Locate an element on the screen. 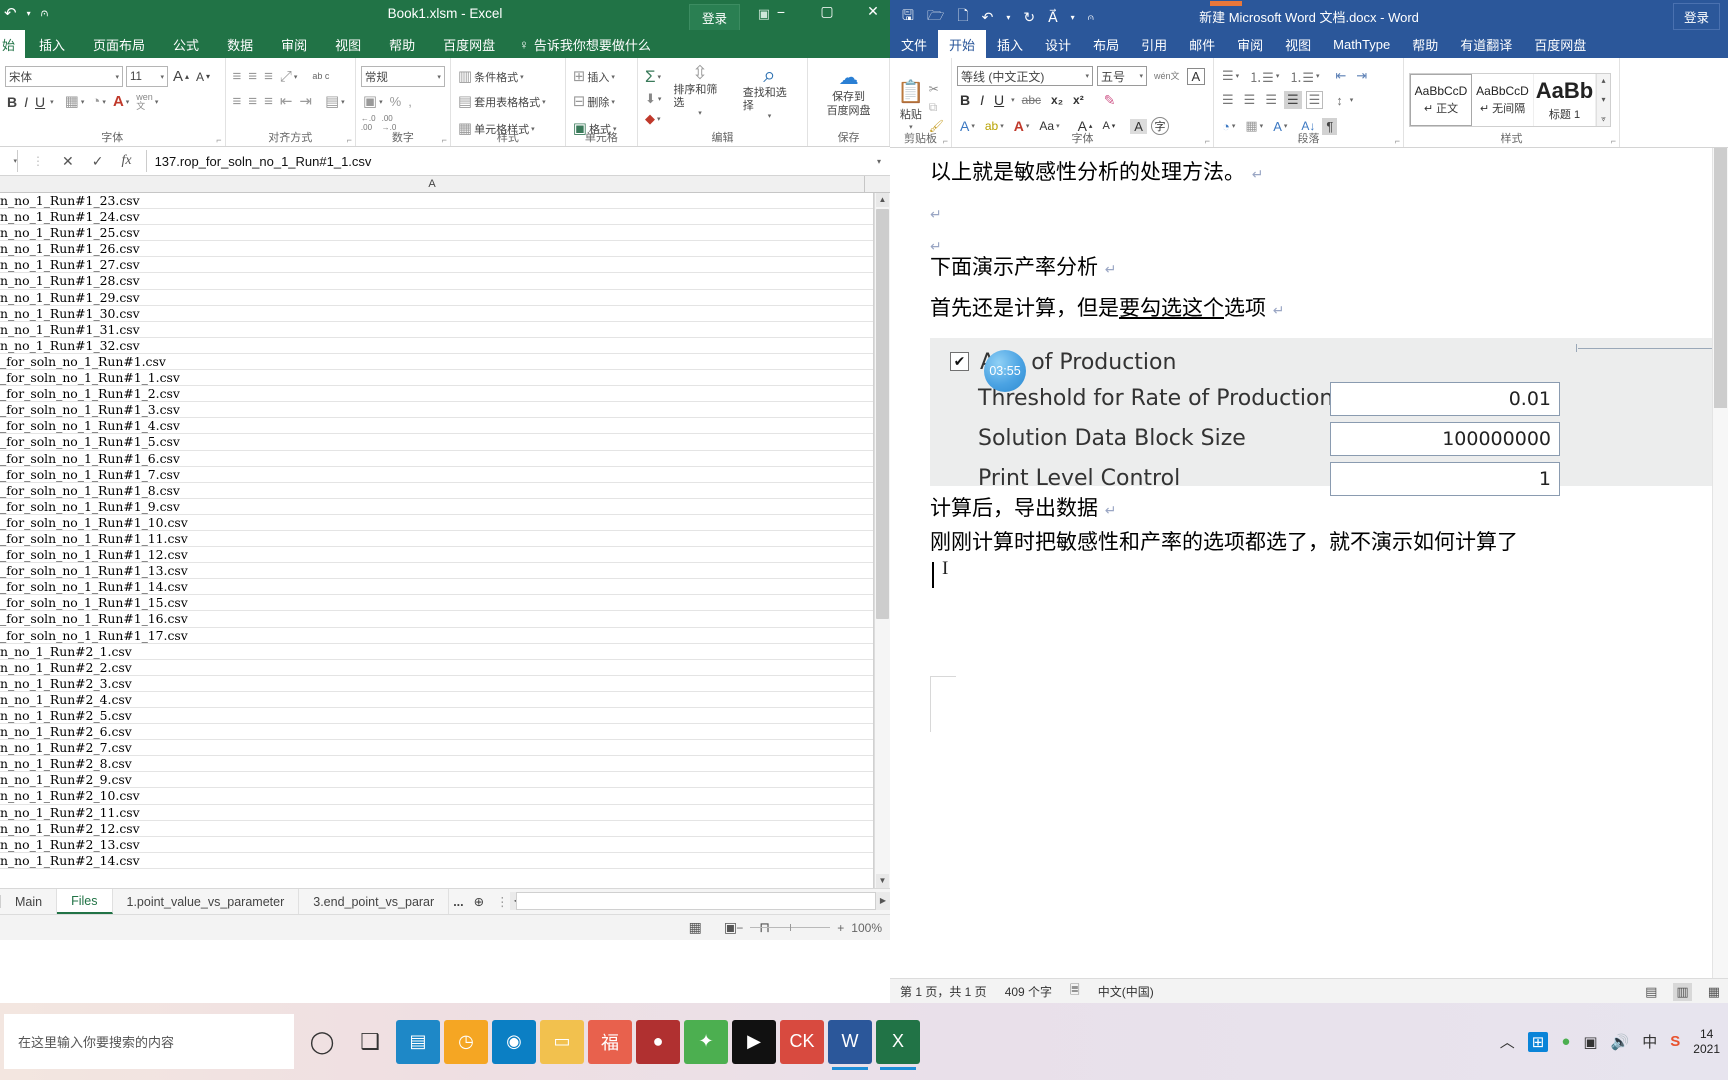  excel-zoom-control: − + 100% is located at coordinates (809, 928).